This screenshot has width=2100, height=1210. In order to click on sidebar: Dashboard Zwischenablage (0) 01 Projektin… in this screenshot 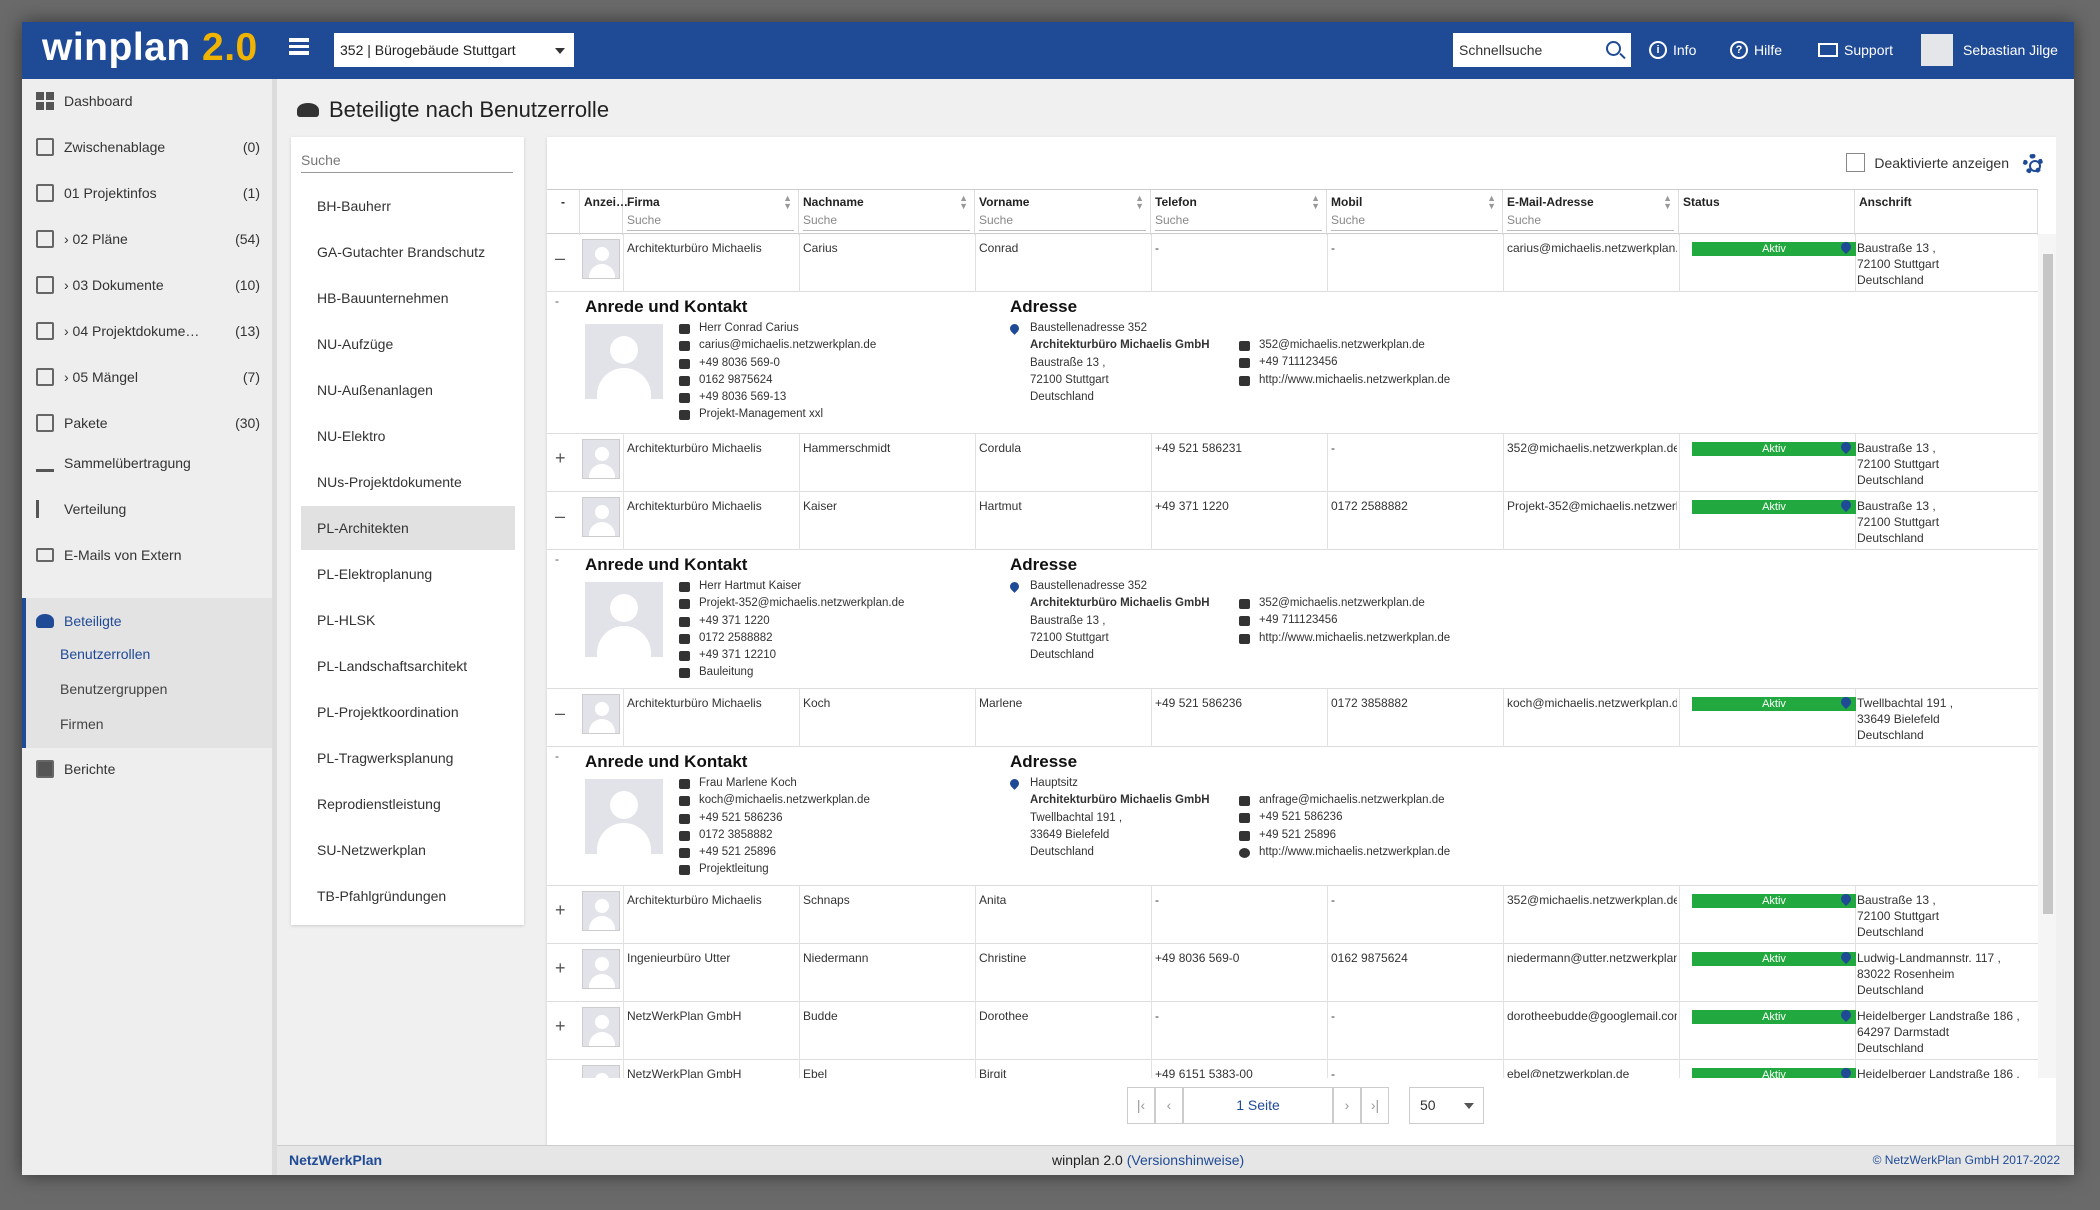, I will do `click(149, 627)`.